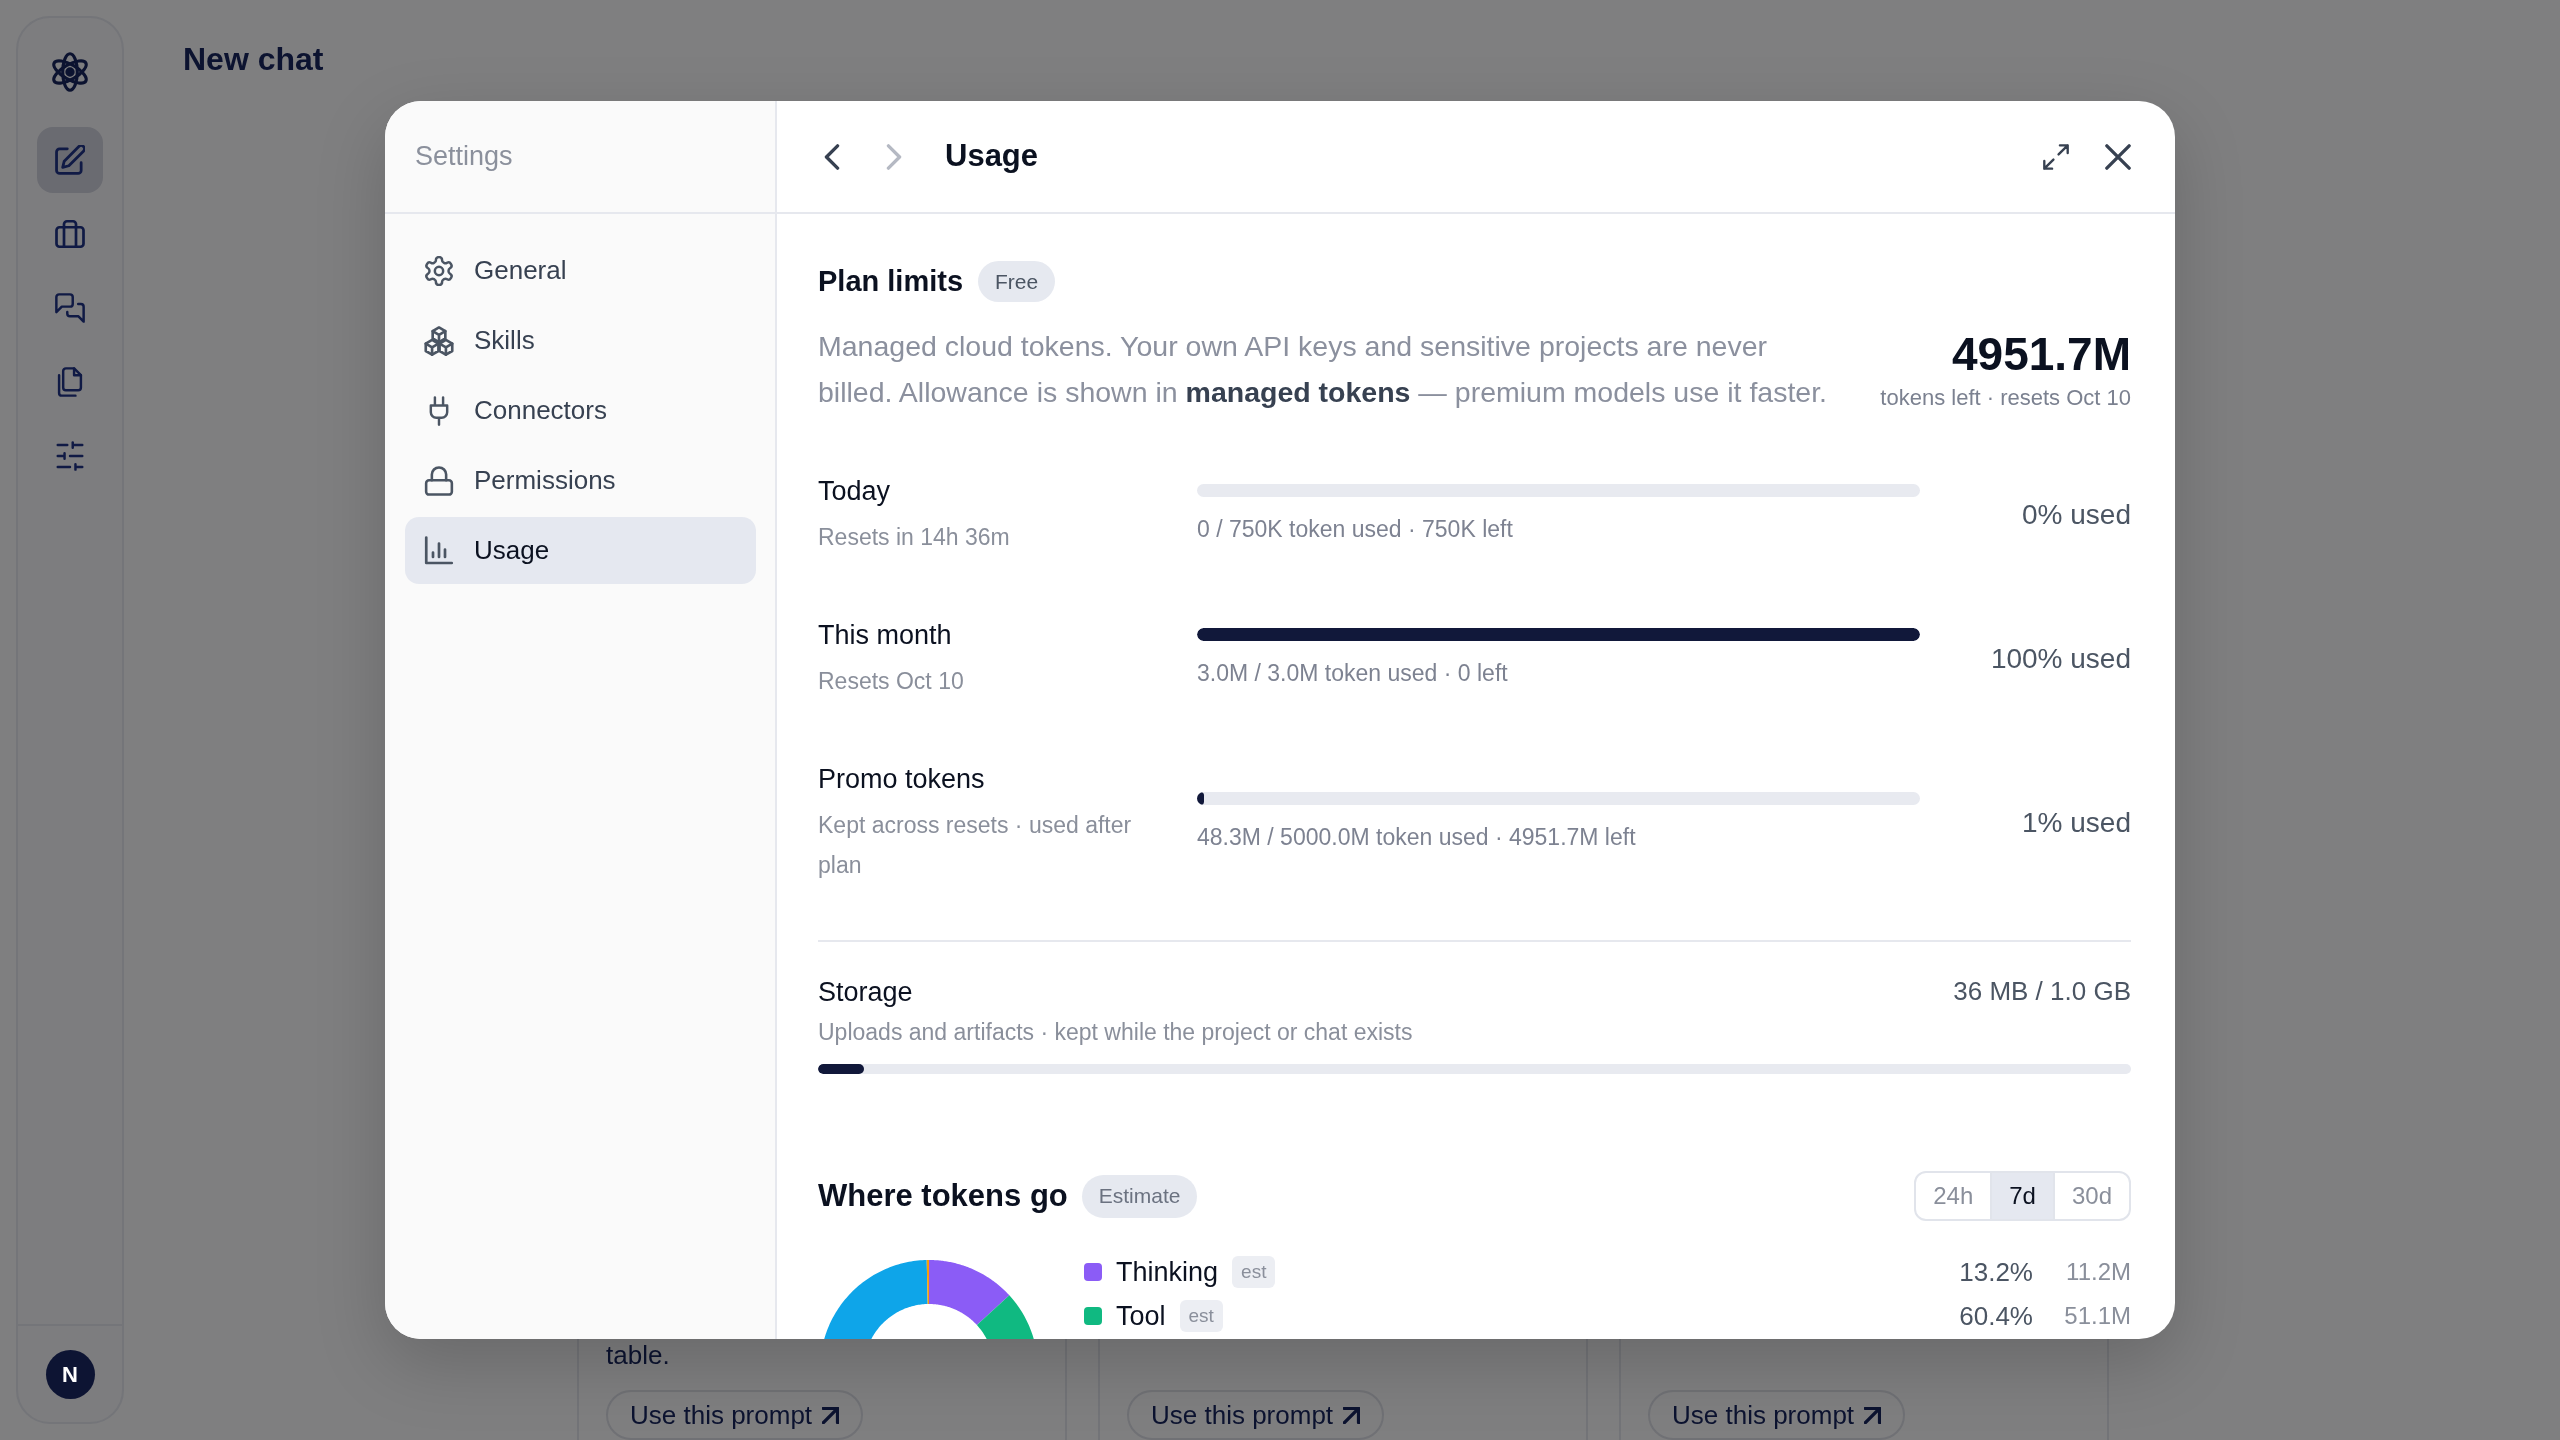 The image size is (2560, 1440). Describe the element at coordinates (1017, 281) in the screenshot. I see `plan-badge: Free` at that location.